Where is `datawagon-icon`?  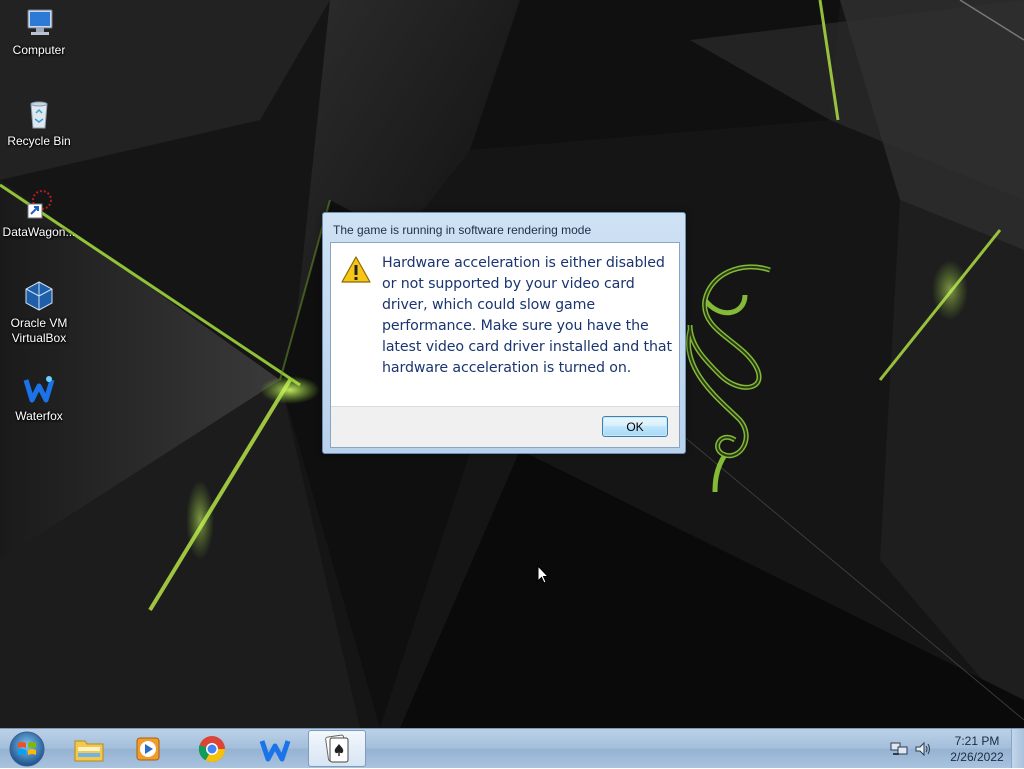
datawagon-icon is located at coordinates (39, 204).